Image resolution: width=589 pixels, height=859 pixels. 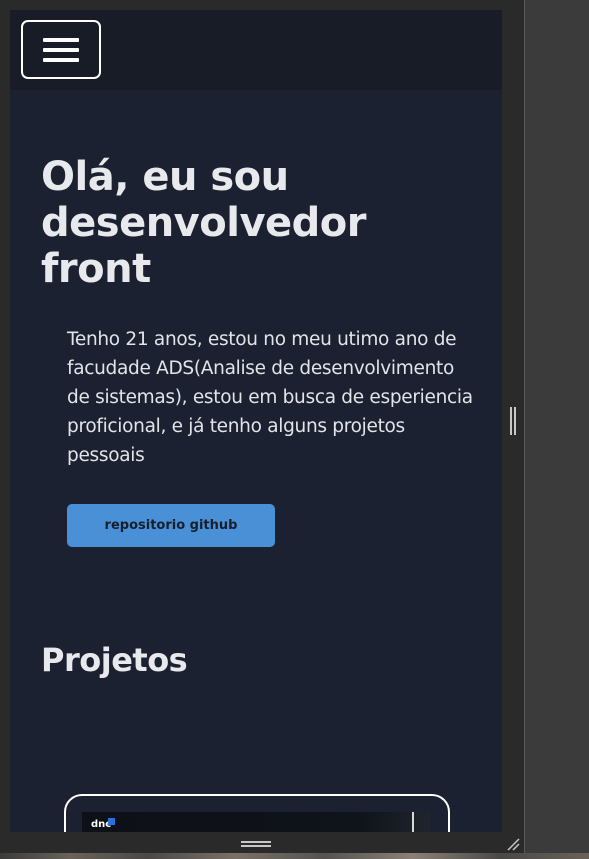 What do you see at coordinates (171, 525) in the screenshot?
I see `github-repository-button: repositorio github` at bounding box center [171, 525].